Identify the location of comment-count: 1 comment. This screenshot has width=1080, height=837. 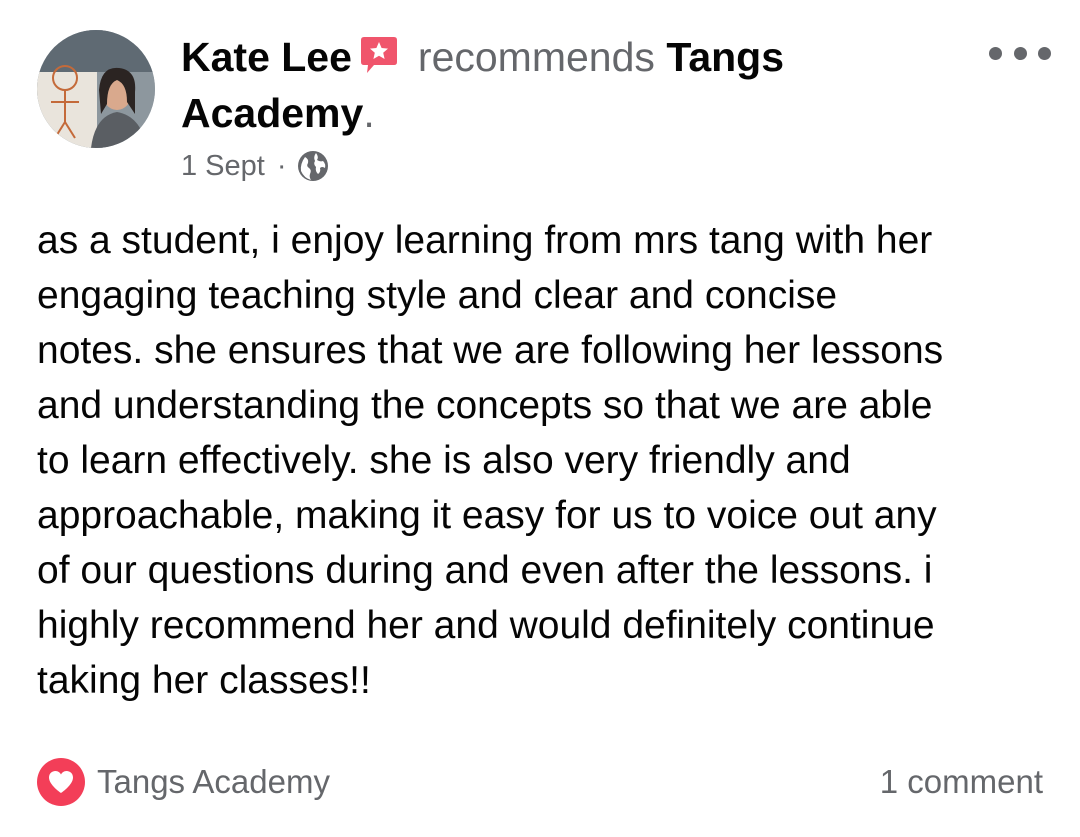
(961, 782).